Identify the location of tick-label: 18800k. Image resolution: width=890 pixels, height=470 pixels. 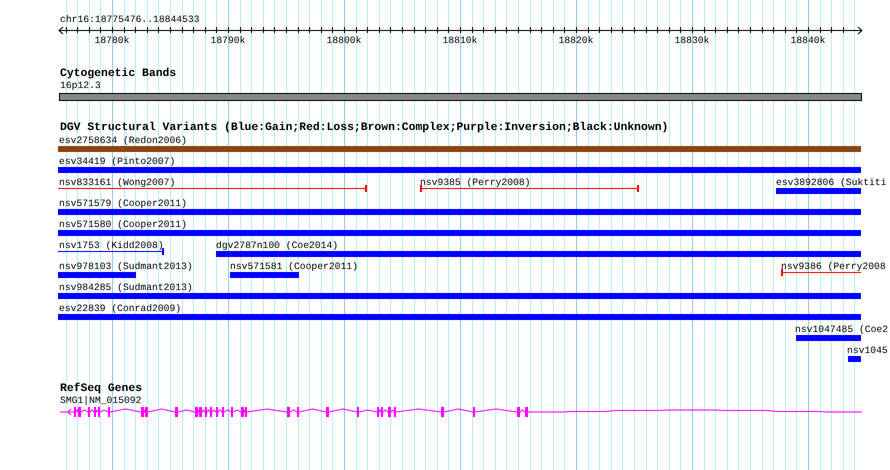
(344, 40).